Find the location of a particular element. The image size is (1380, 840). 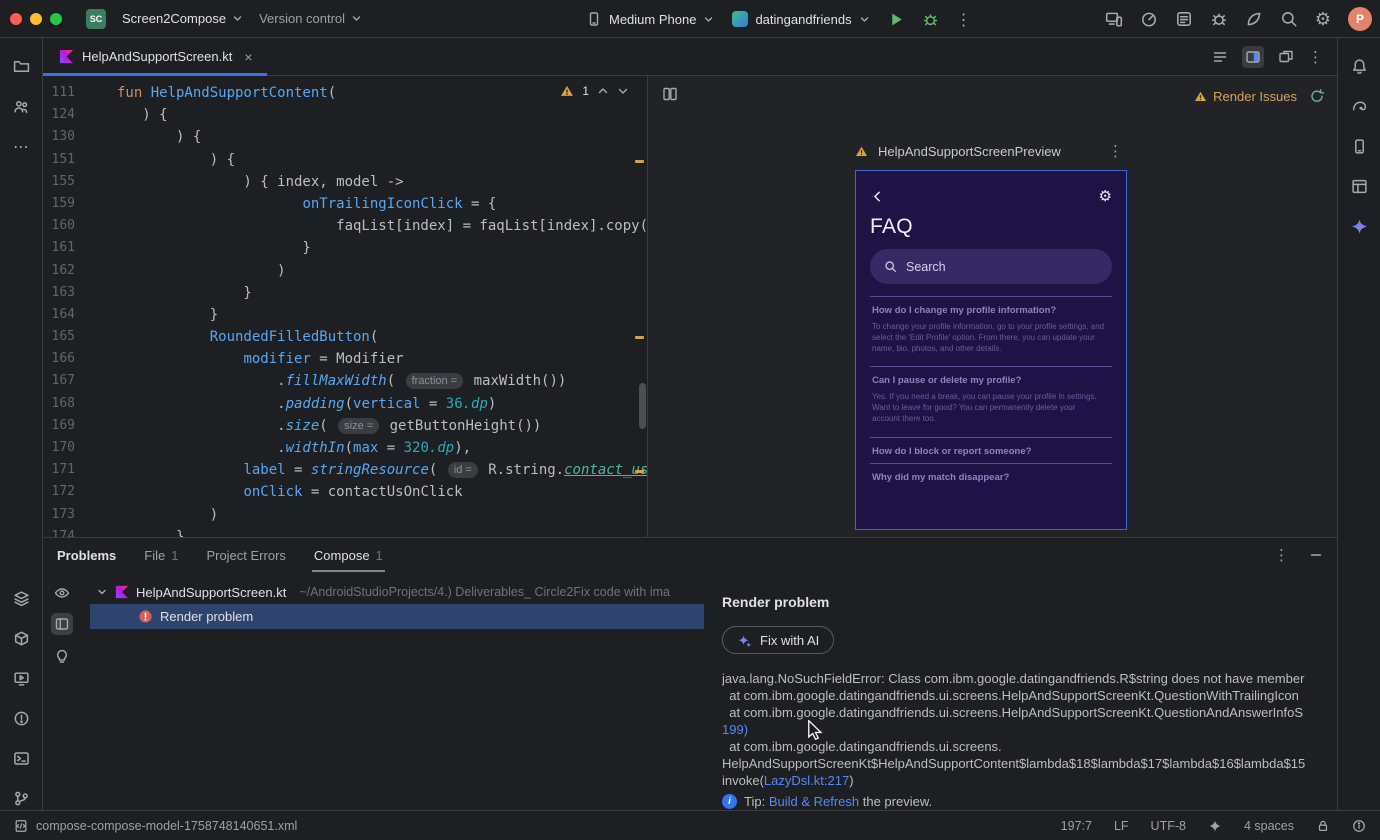

code-line: 164 } is located at coordinates (345, 315).